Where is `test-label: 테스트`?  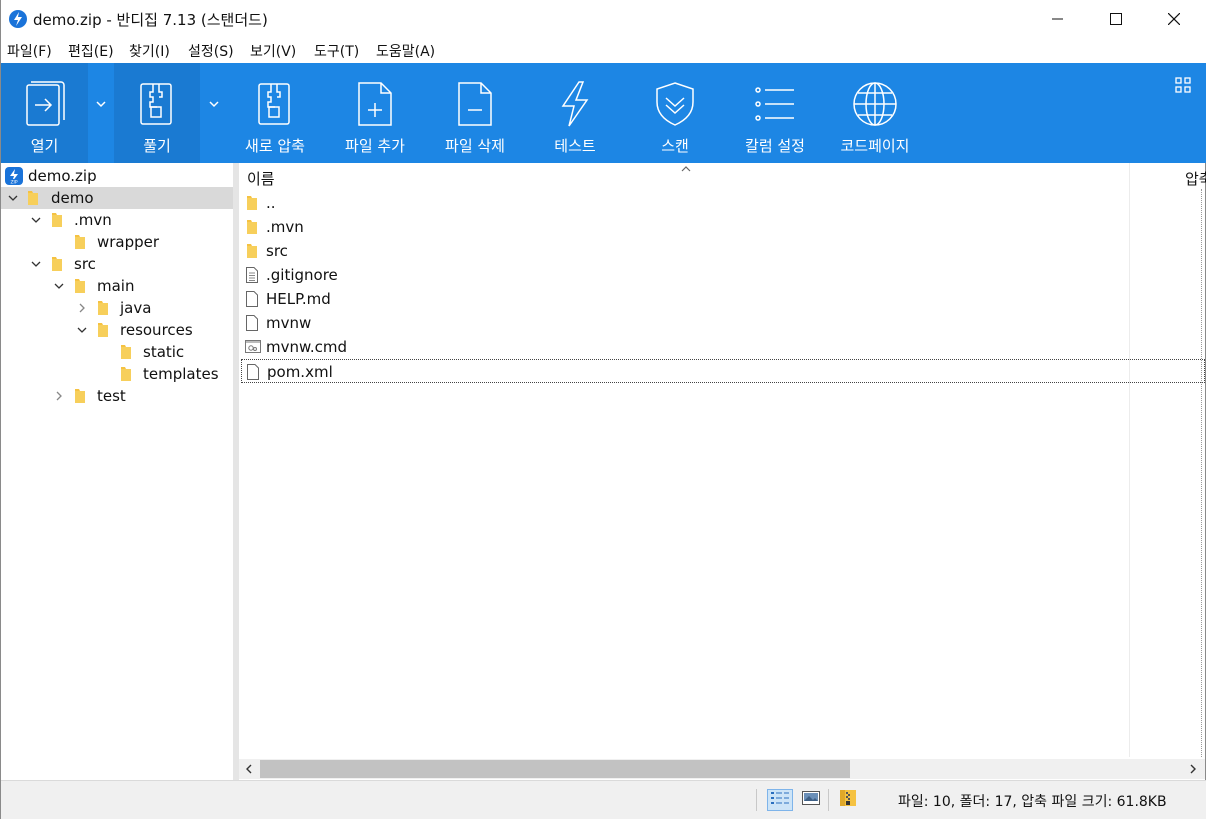
test-label: 테스트 is located at coordinates (575, 146).